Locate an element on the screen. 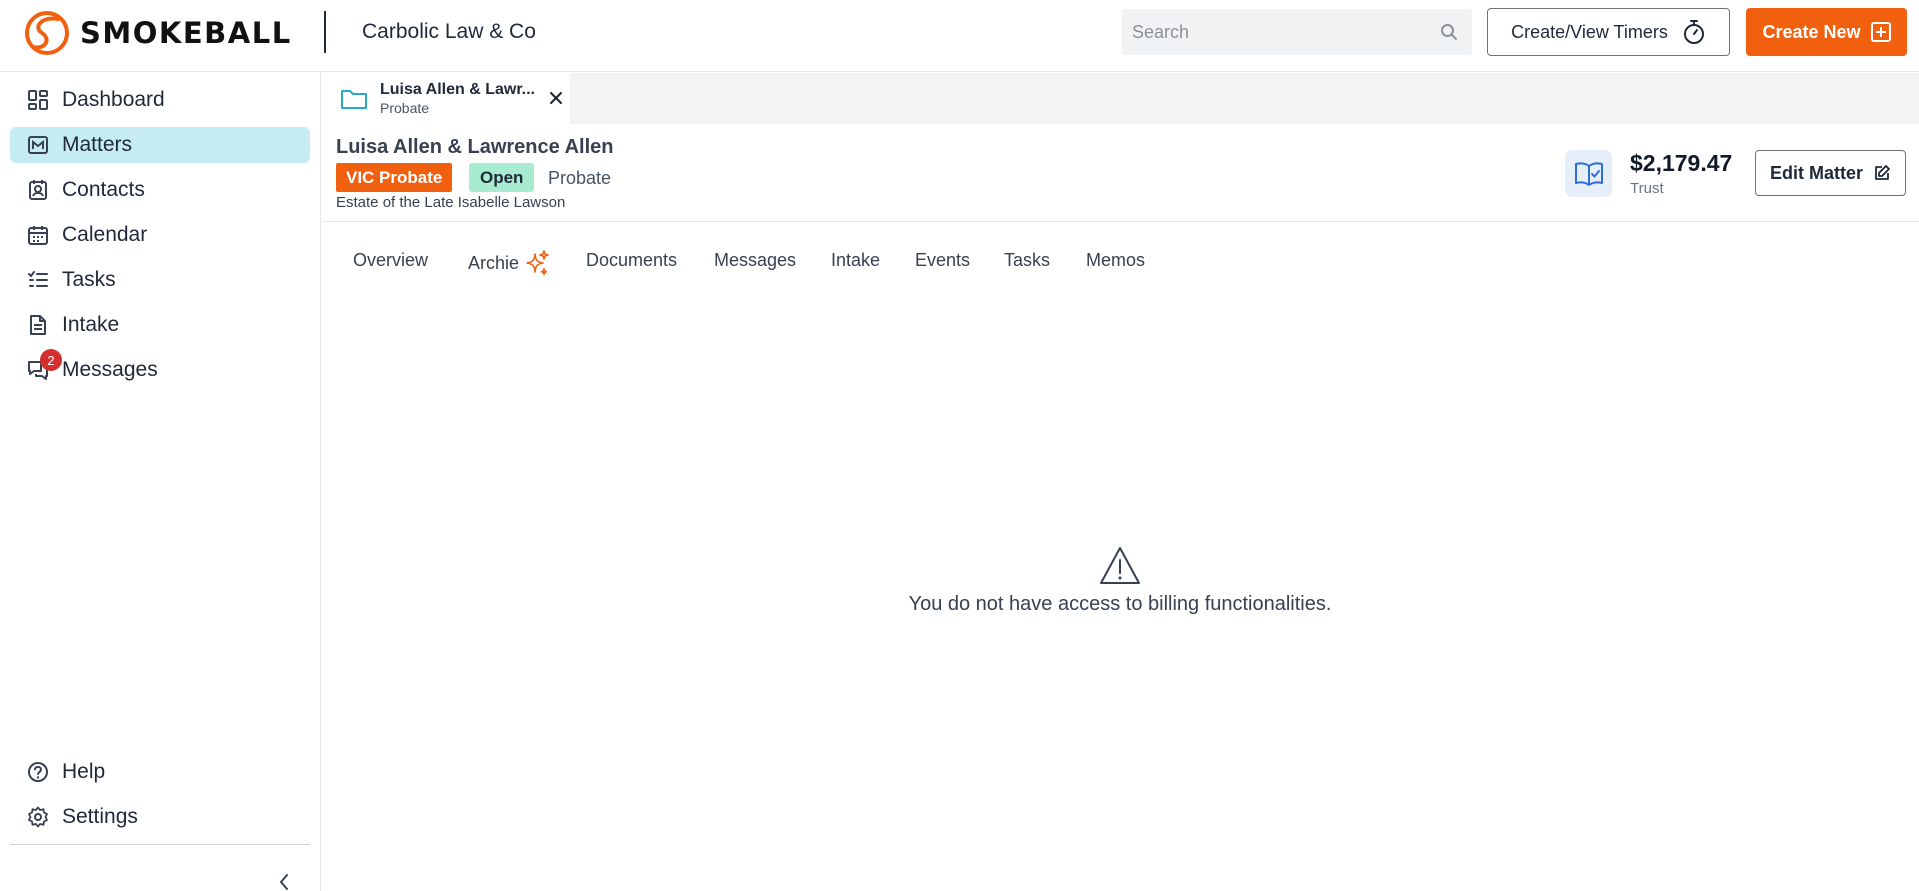  tab-label: Events is located at coordinates (943, 260).